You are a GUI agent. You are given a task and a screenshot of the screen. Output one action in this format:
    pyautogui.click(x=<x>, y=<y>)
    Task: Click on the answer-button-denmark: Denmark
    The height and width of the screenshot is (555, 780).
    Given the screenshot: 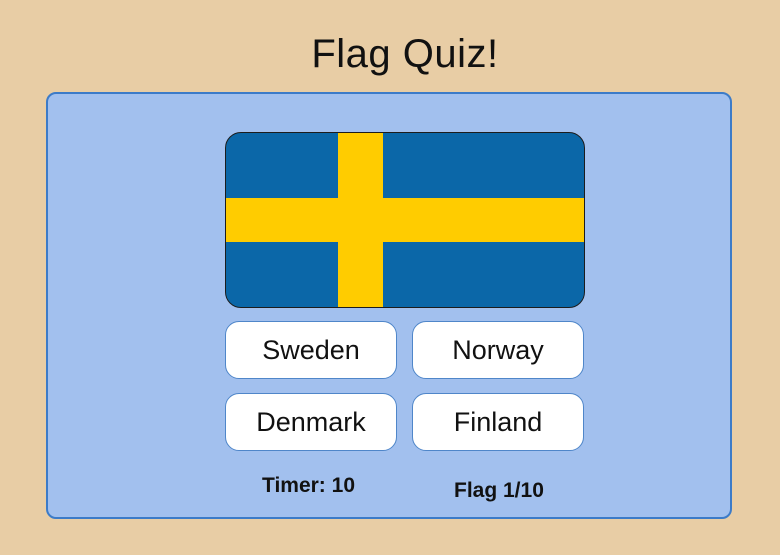 What is the action you would take?
    pyautogui.click(x=311, y=422)
    